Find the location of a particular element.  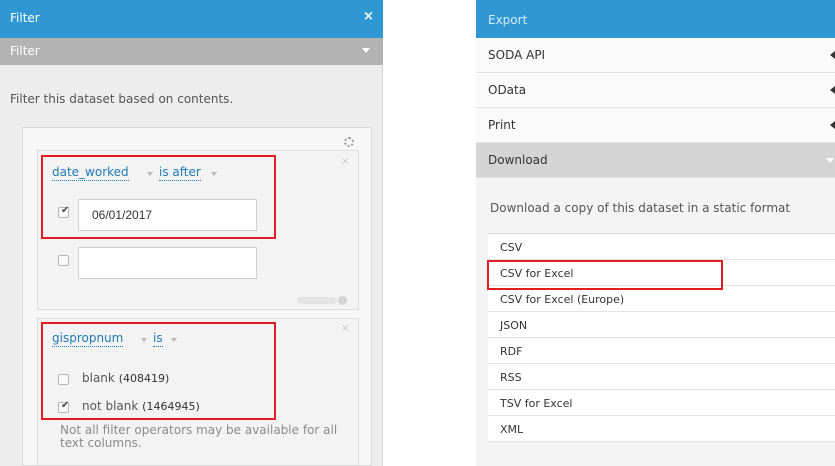

condition-toggle is located at coordinates (317, 300).